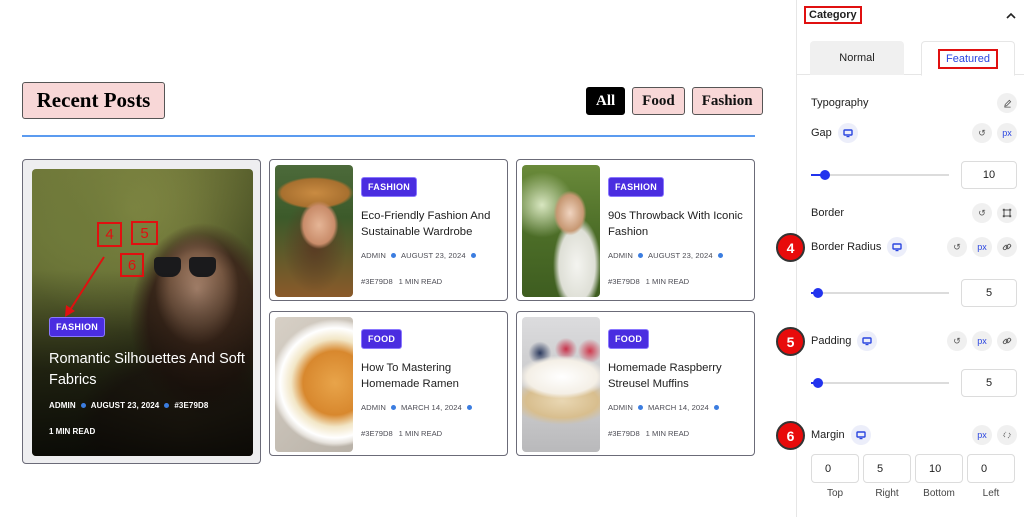  I want to click on margin-right-caption: Right, so click(887, 493).